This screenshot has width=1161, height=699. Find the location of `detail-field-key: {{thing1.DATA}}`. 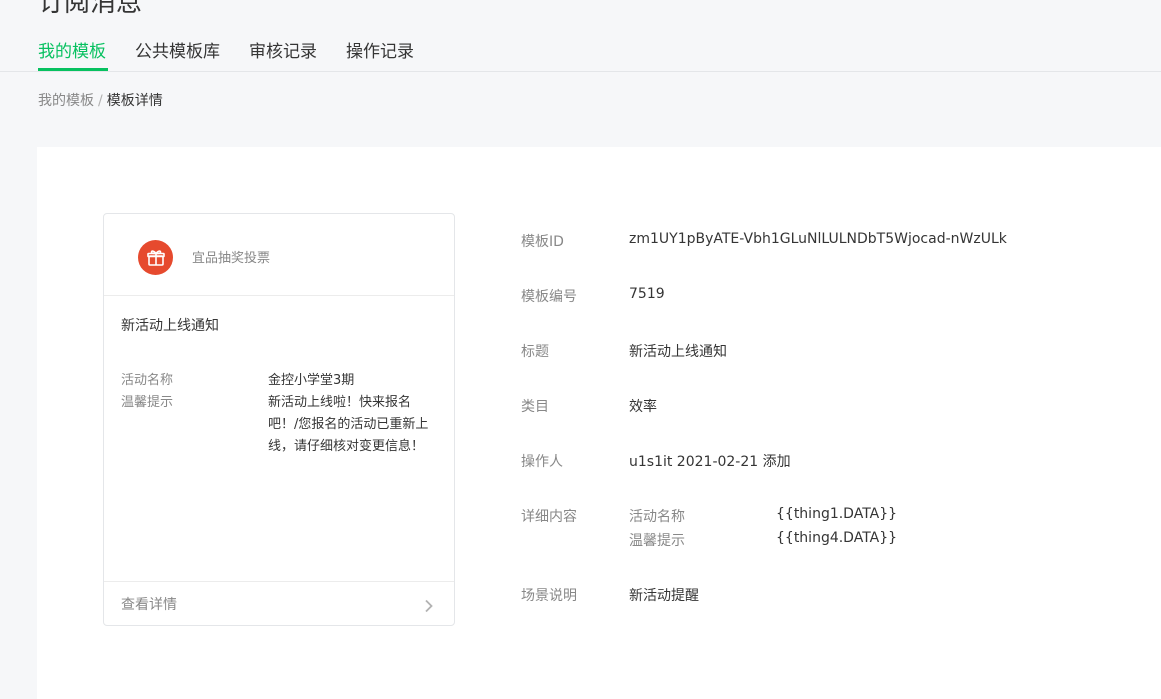

detail-field-key: {{thing1.DATA}} is located at coordinates (837, 514).